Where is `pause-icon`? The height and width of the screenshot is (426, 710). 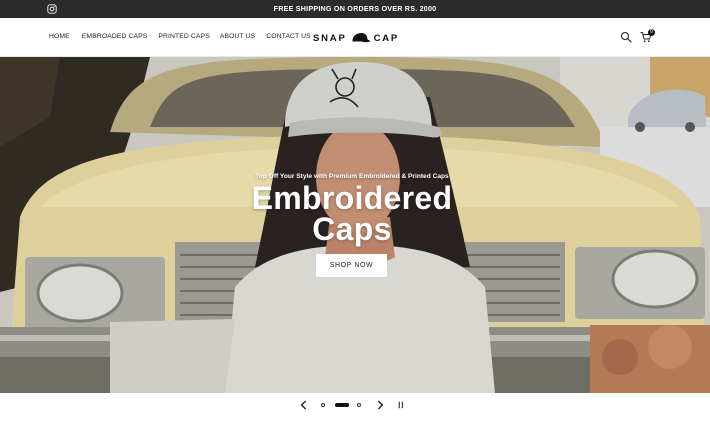 pause-icon is located at coordinates (401, 405).